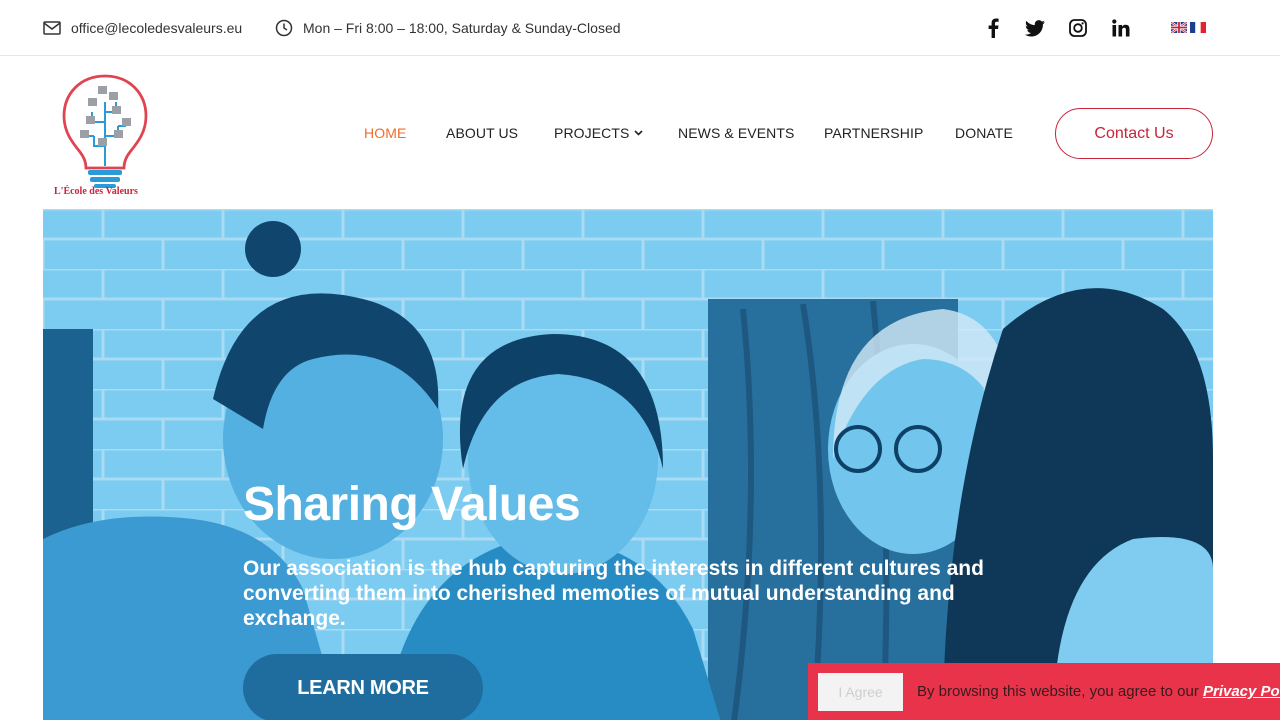  I want to click on facebook-icon, so click(993, 28).